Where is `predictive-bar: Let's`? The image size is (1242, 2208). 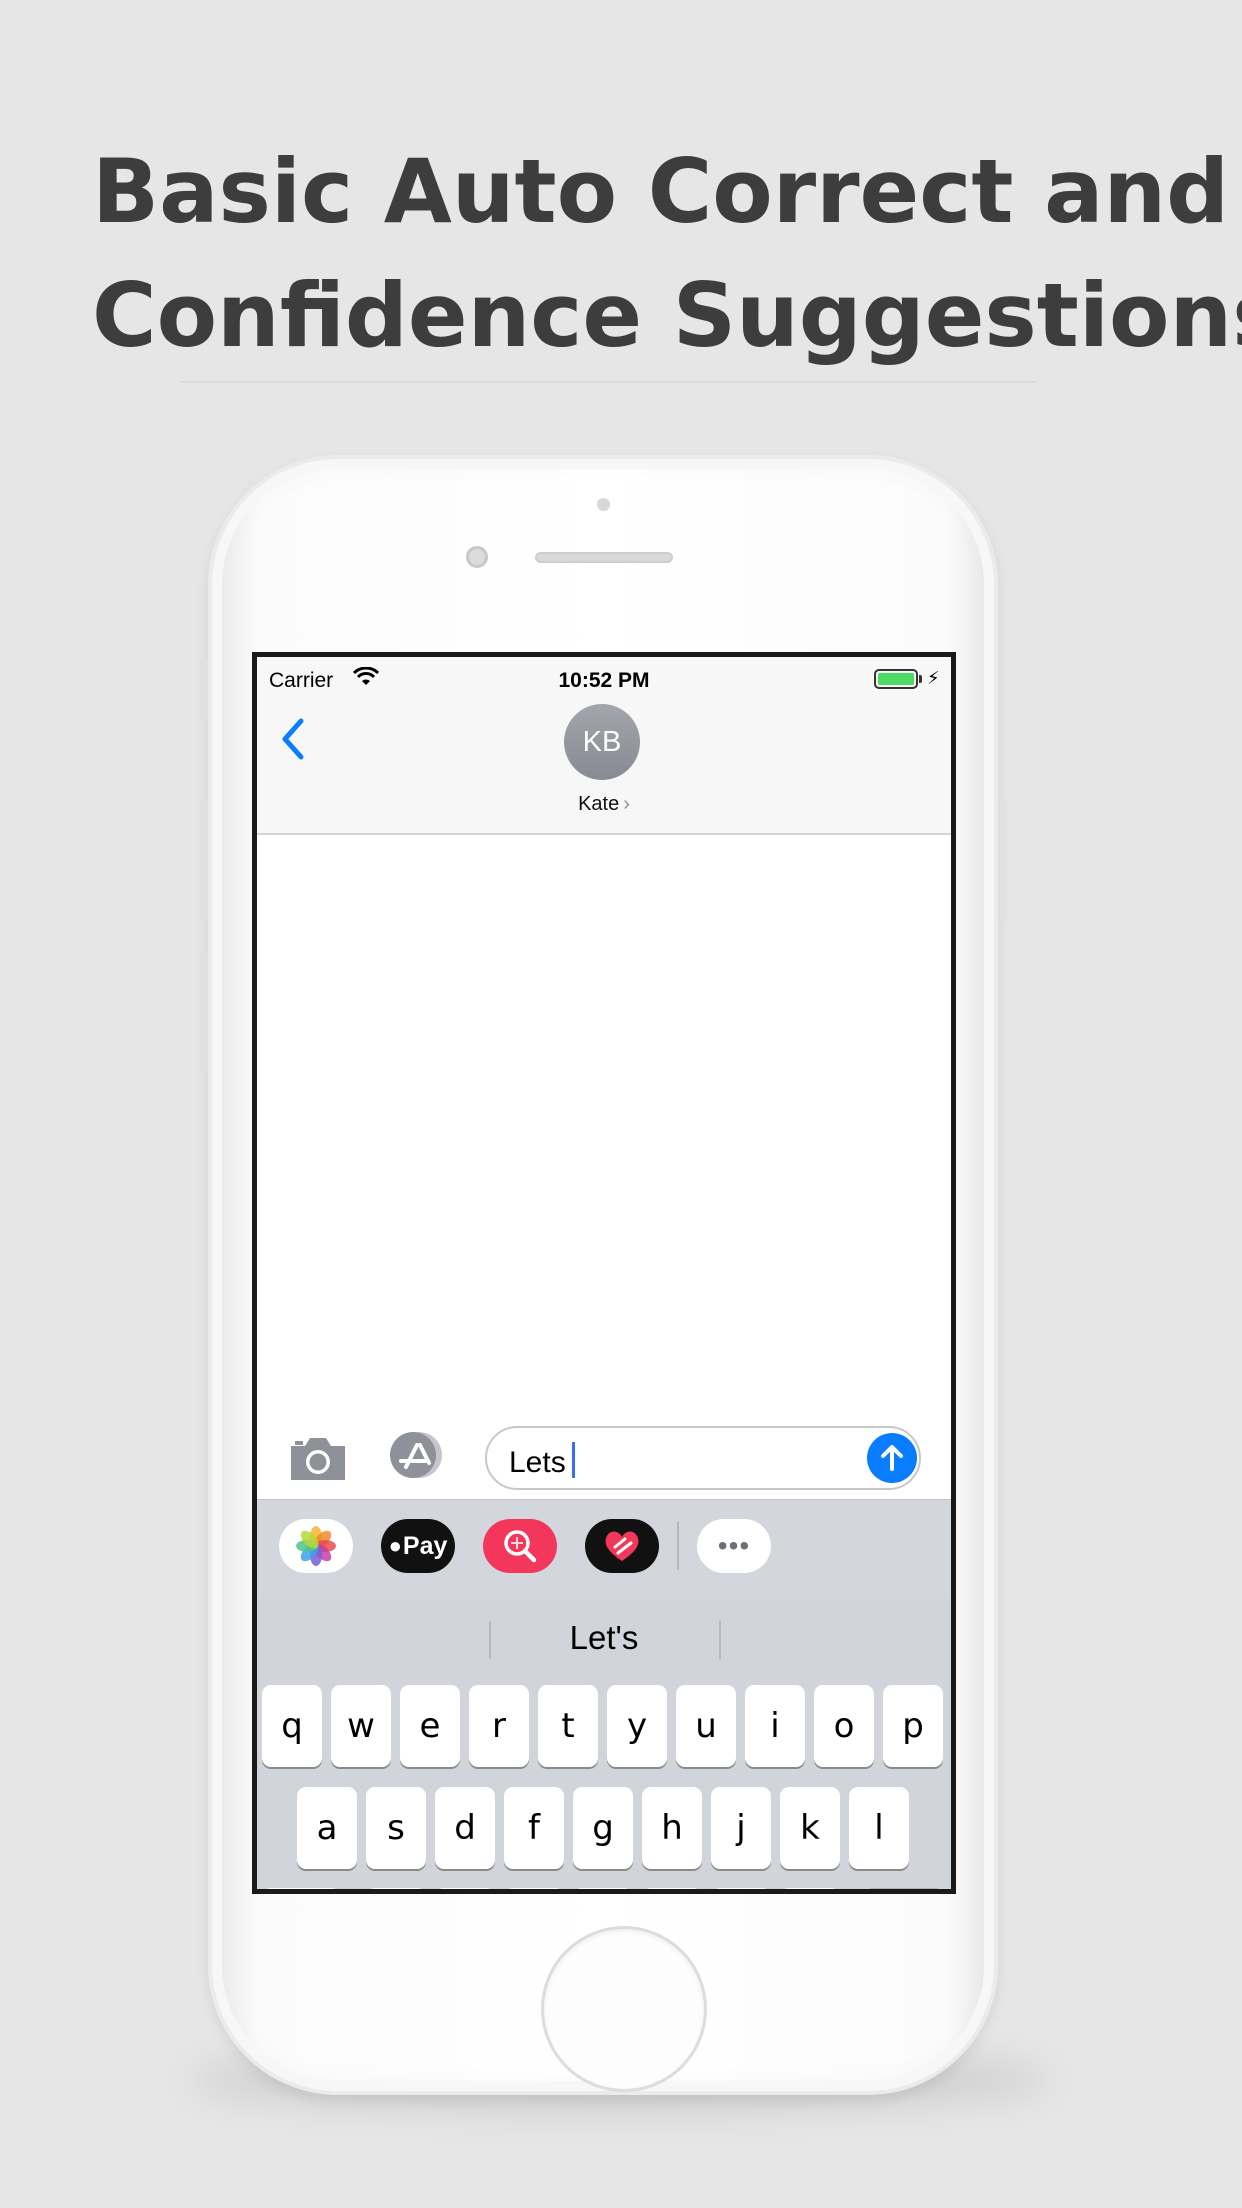
predictive-bar: Let's is located at coordinates (604, 1639).